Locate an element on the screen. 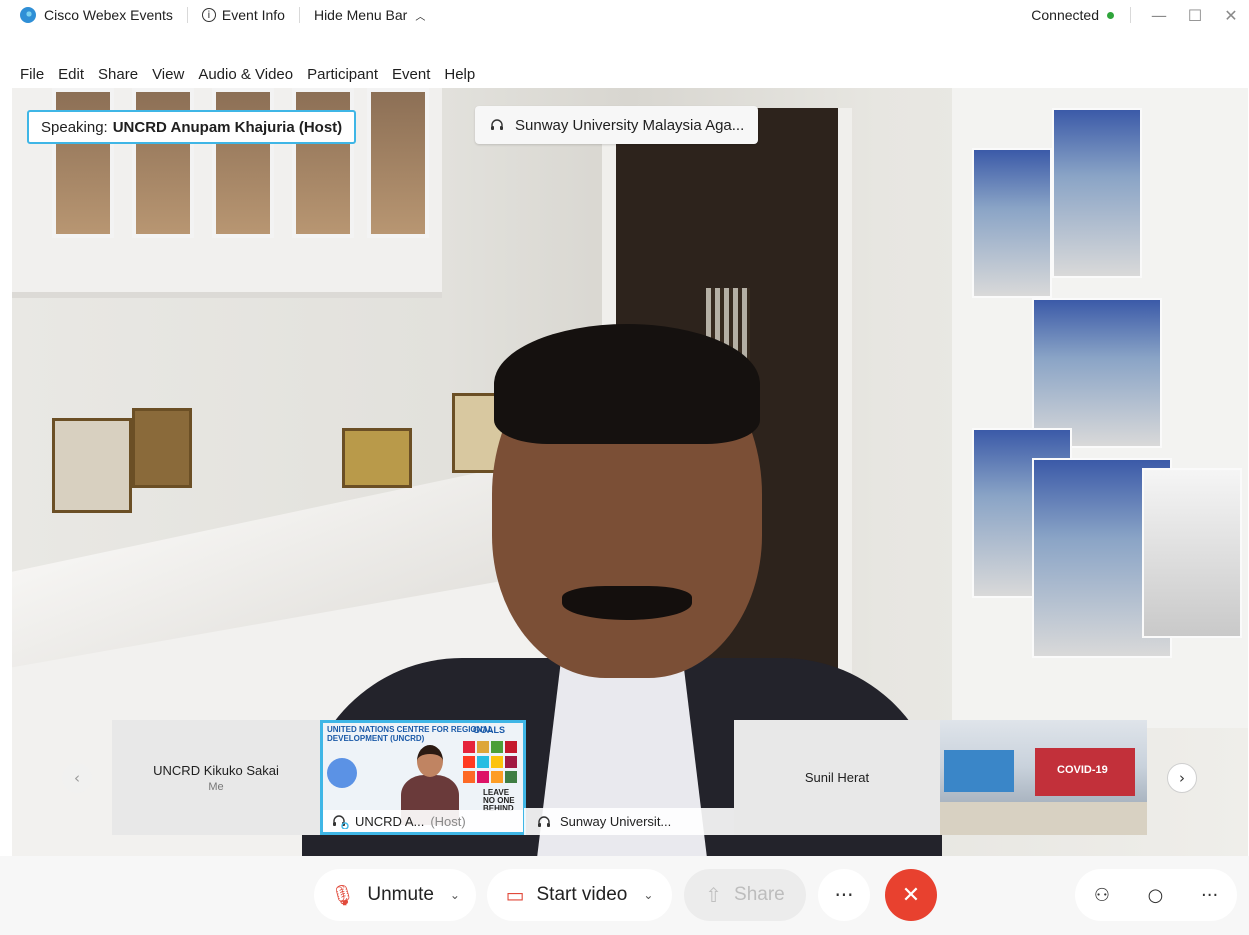  un-logo-icon is located at coordinates (342, 773).